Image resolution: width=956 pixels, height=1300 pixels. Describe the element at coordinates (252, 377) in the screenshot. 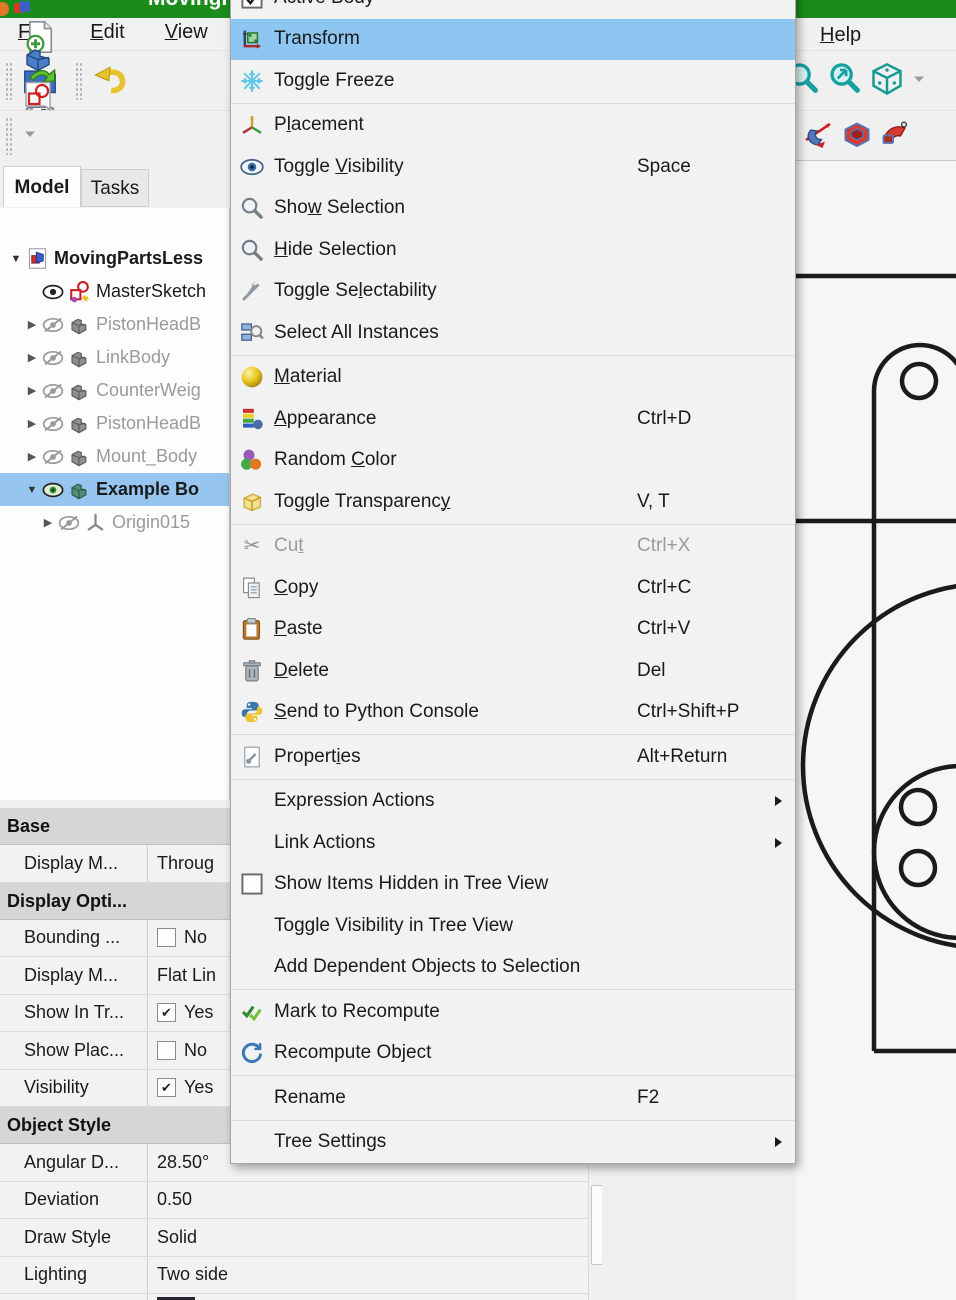

I see `material-sphere-icon` at that location.